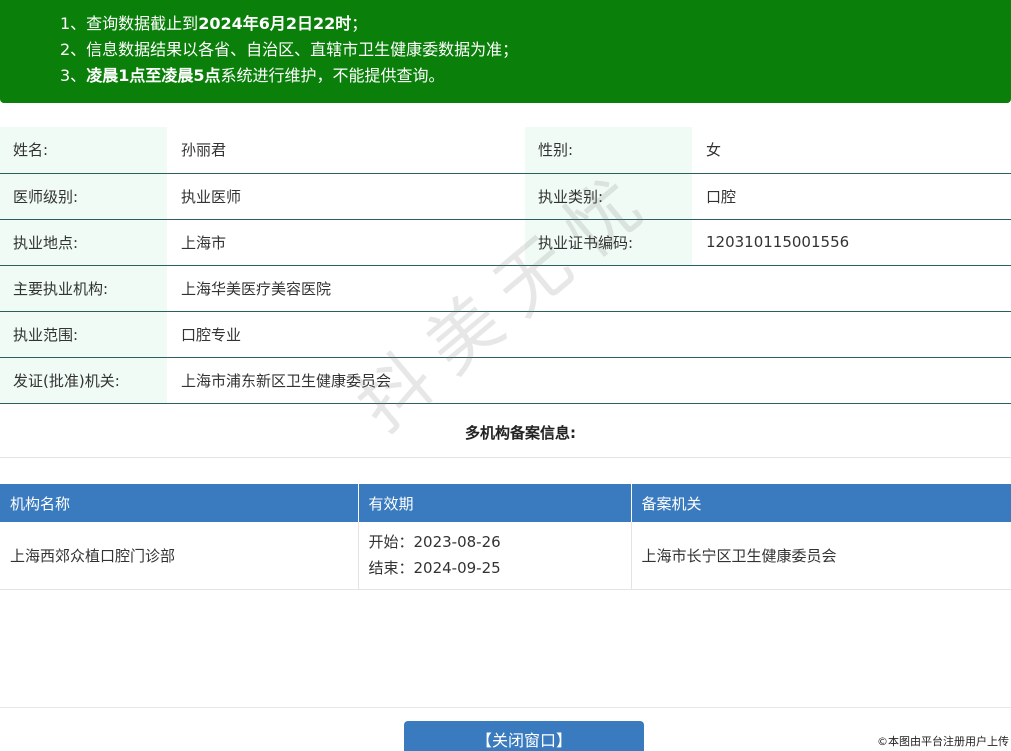 The height and width of the screenshot is (751, 1011). Describe the element at coordinates (83, 242) in the screenshot. I see `location-label: 执业地点:` at that location.